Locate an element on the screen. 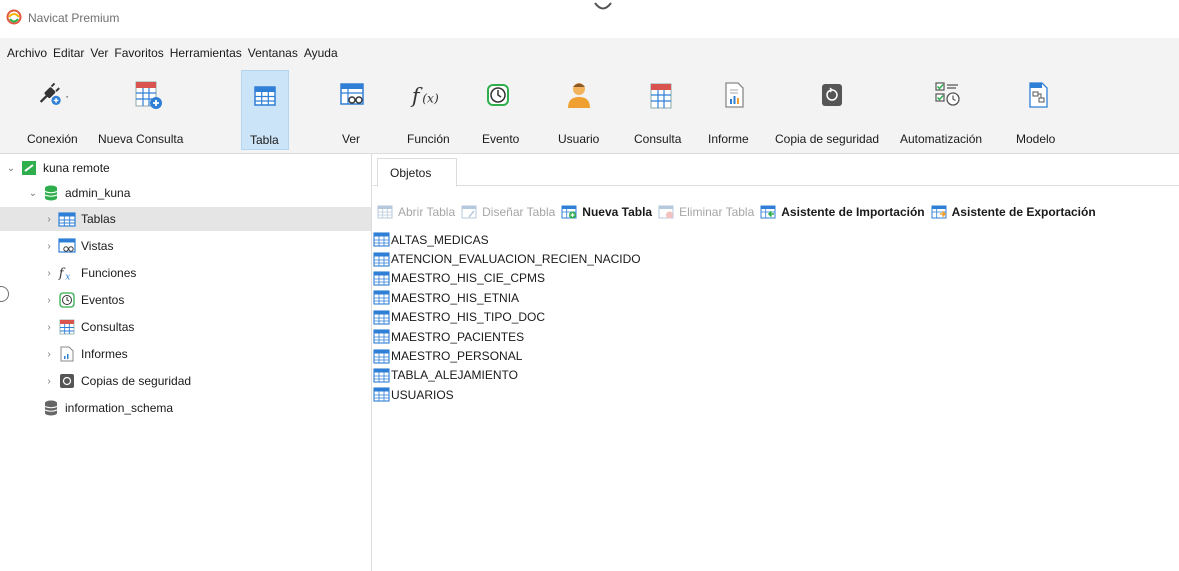  tree-database-admin-kuna: ⌄ admin_kuna is located at coordinates (185, 193).